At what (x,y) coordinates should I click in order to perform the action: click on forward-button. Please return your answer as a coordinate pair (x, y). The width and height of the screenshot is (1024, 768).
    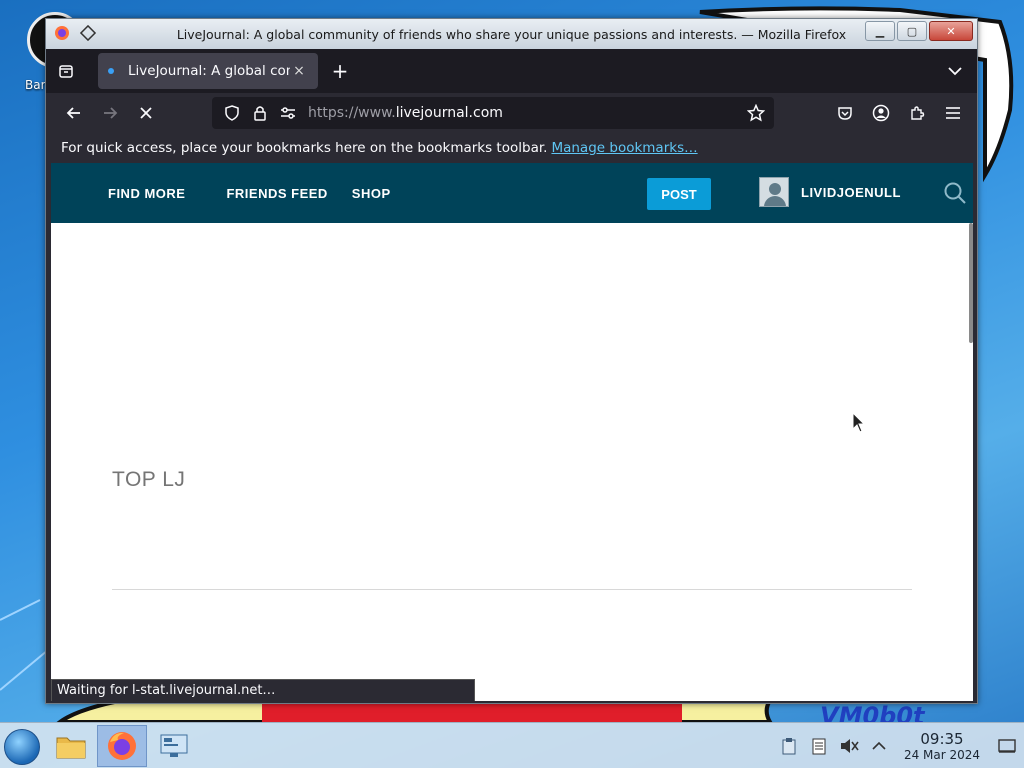
    Looking at the image, I should click on (110, 113).